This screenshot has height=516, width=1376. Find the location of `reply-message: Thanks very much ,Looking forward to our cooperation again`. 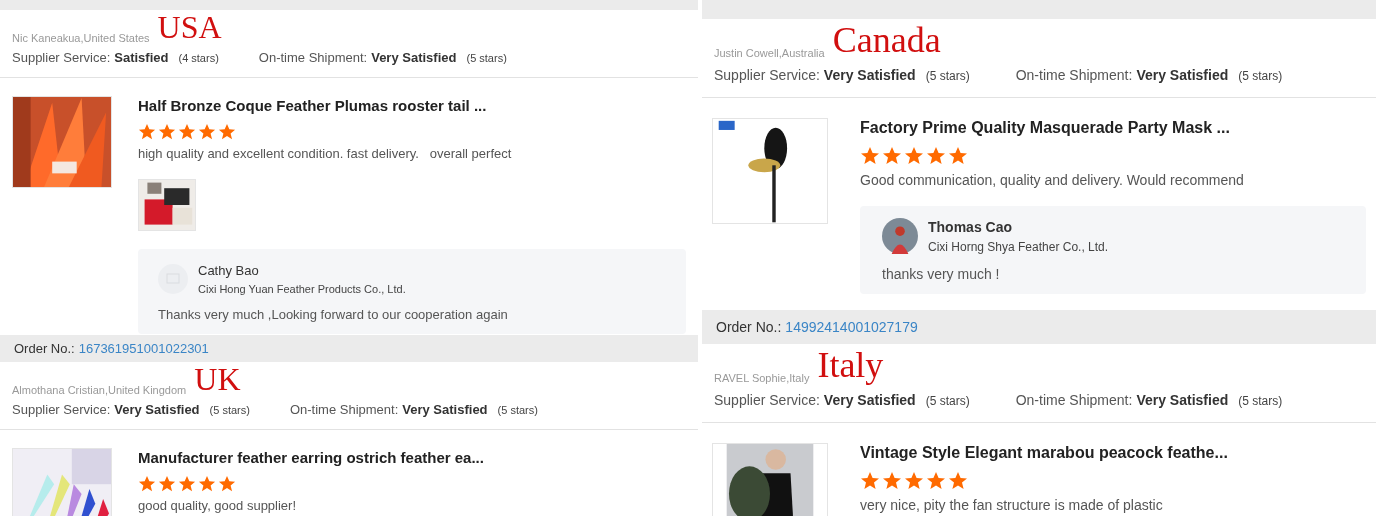

reply-message: Thanks very much ,Looking forward to our cooperation again is located at coordinates (333, 314).